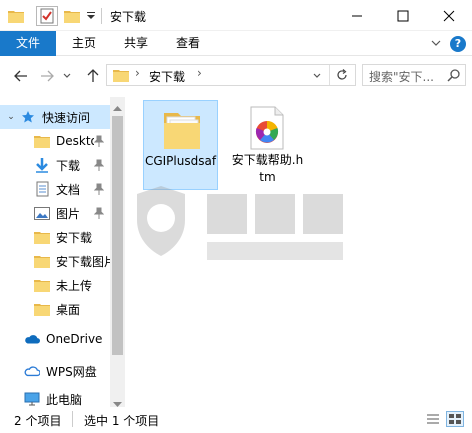 This screenshot has height=433, width=472. I want to click on nav-item-label: 此电脑, so click(64, 399).